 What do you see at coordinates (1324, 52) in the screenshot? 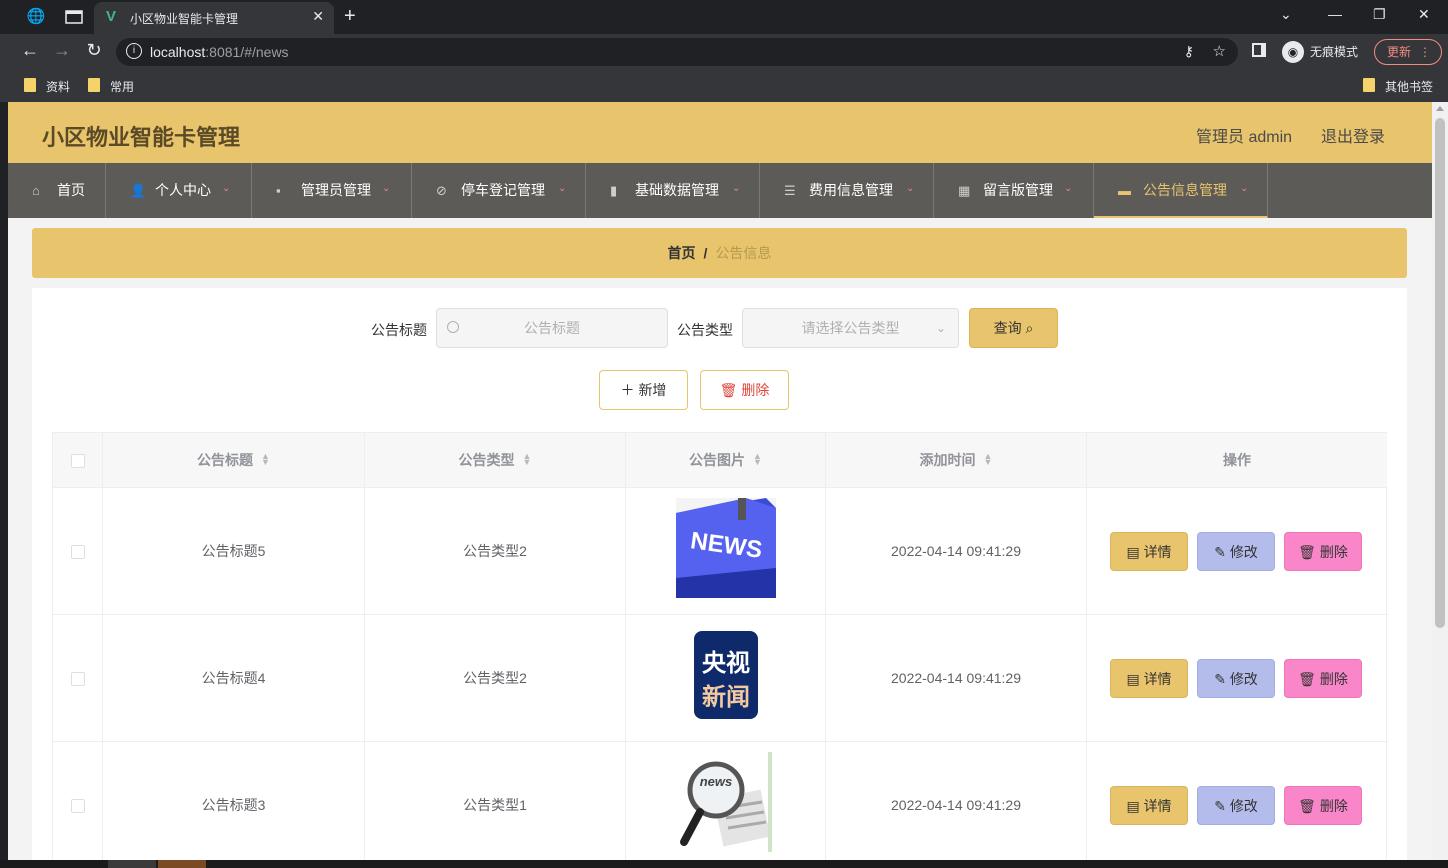
I see `incognito-badge: ◉ 无痕模式` at bounding box center [1324, 52].